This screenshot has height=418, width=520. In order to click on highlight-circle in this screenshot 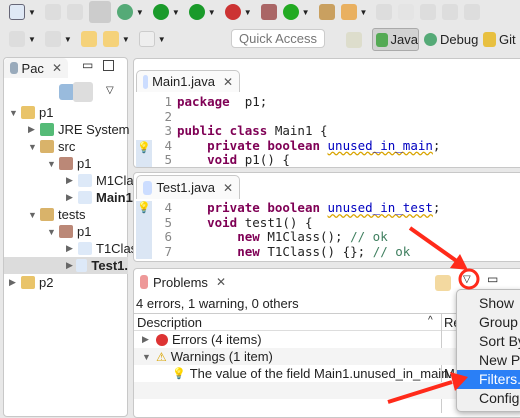, I will do `click(469, 279)`.